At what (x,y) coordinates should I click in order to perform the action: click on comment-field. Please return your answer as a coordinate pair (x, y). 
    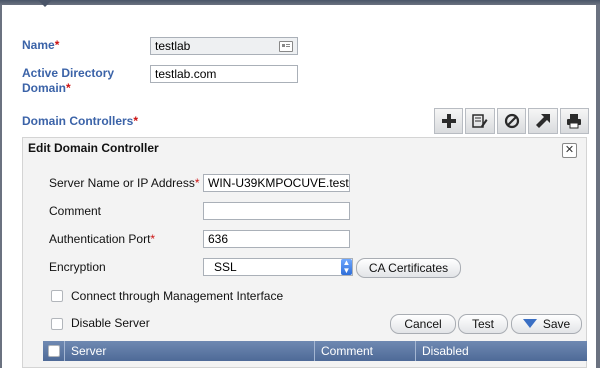
    Looking at the image, I should click on (276, 211).